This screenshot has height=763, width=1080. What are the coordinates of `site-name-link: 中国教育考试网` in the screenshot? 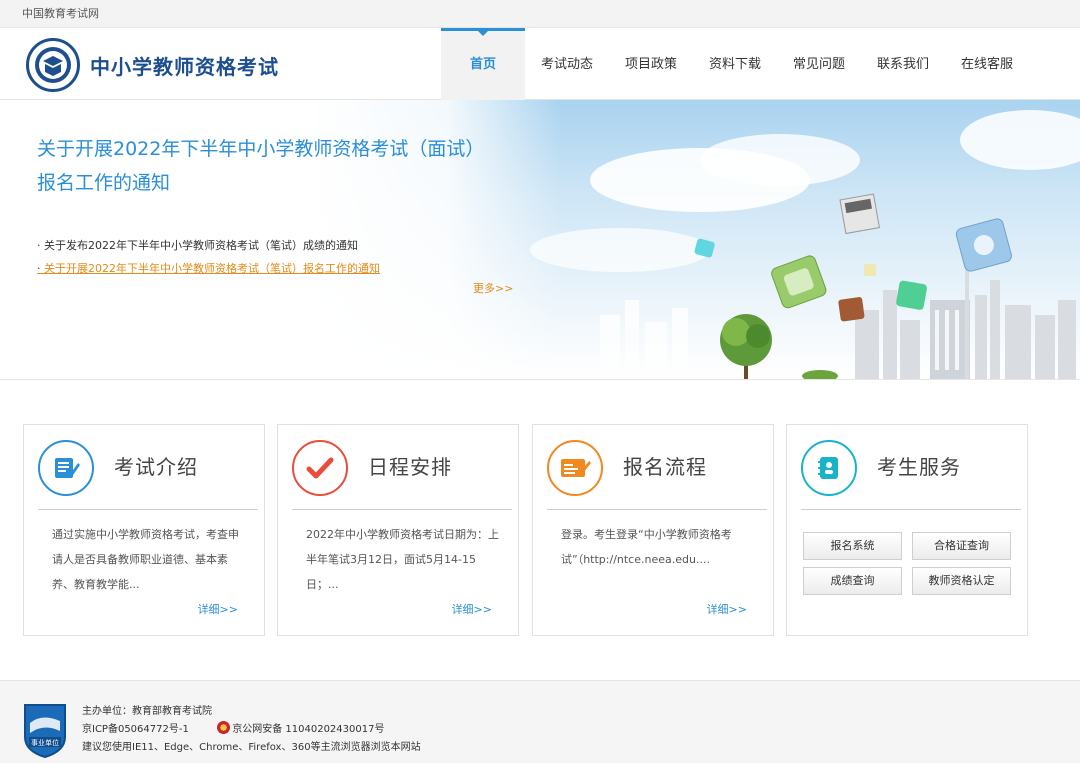 It's located at (60, 13).